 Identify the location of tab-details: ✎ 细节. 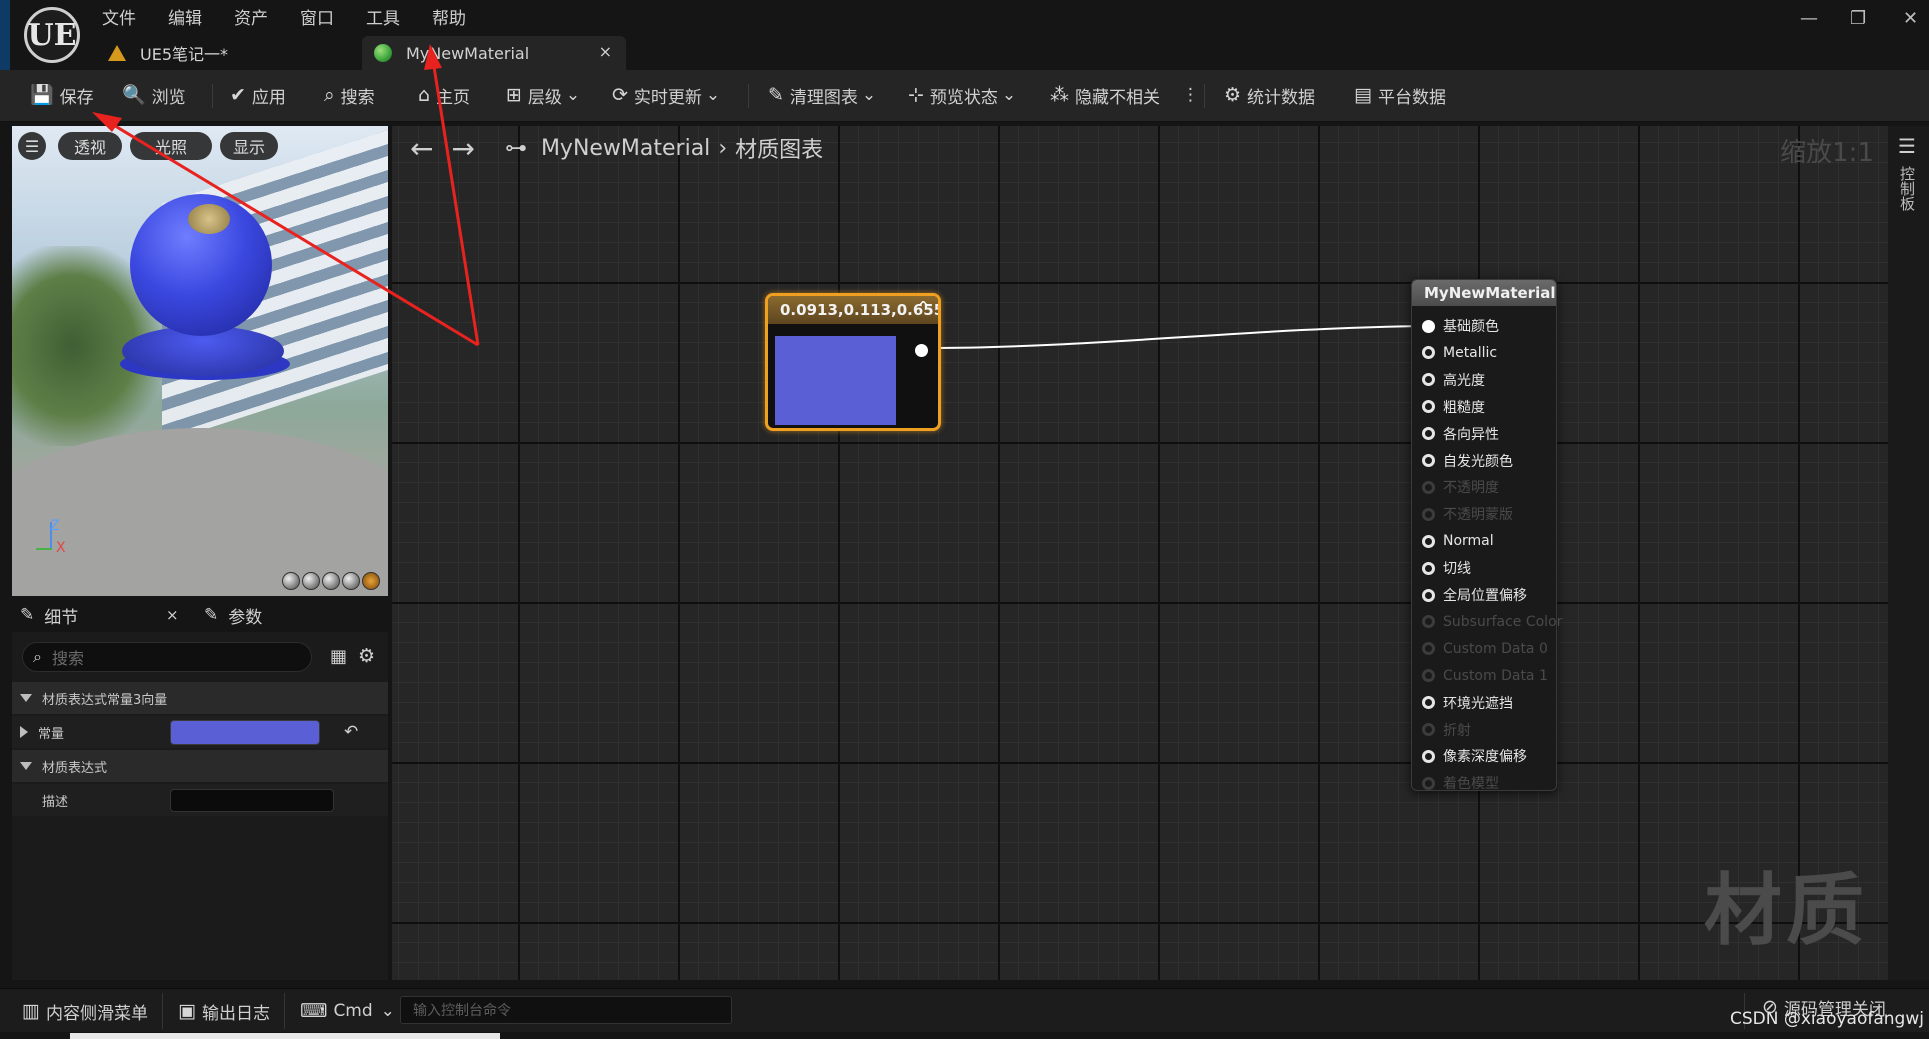
(49, 615).